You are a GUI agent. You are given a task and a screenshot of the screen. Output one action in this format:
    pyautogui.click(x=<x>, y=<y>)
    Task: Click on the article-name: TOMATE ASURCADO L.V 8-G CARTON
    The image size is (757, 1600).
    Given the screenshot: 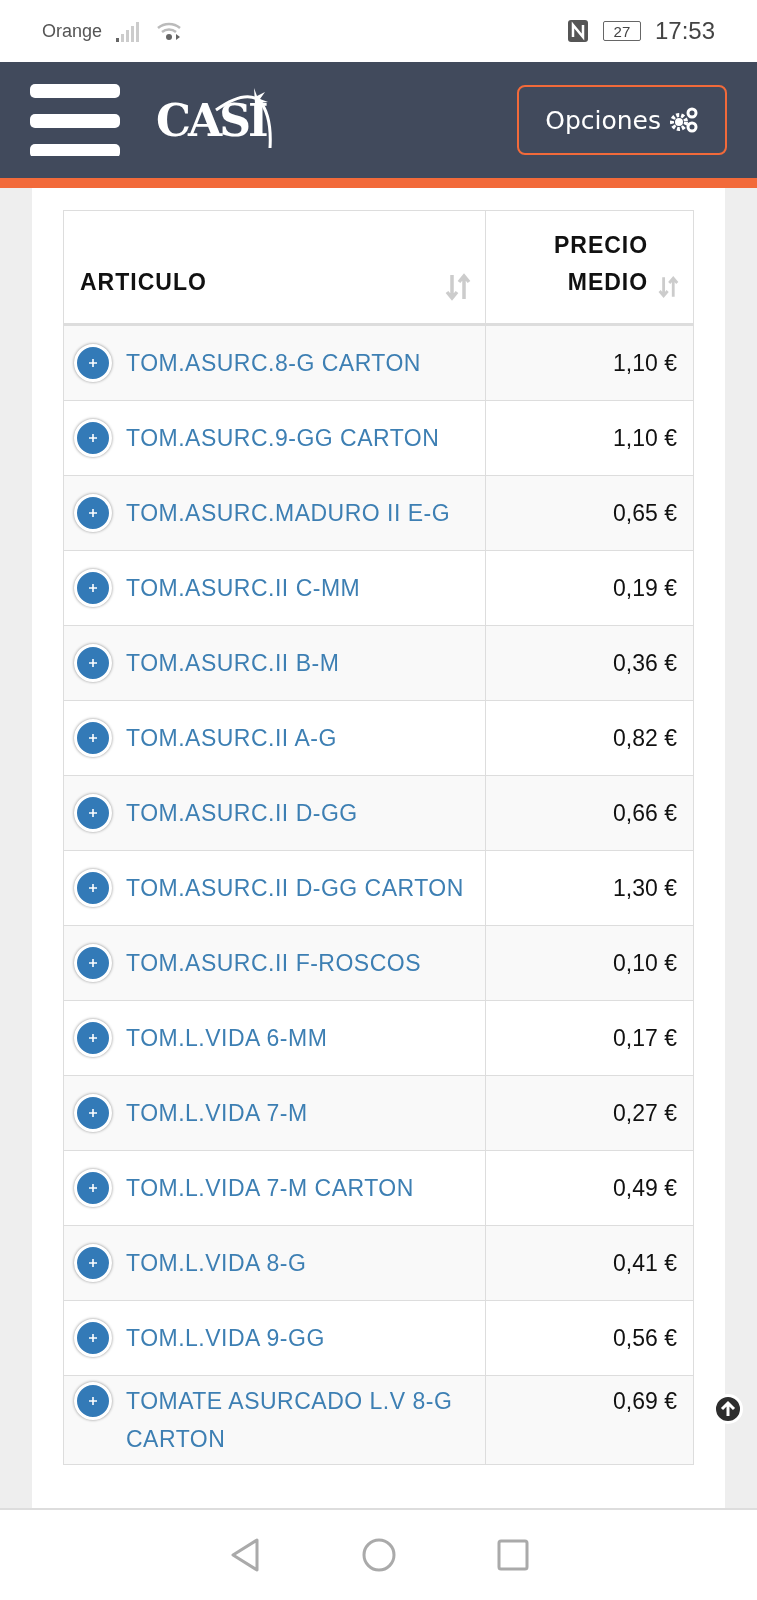 What is the action you would take?
    pyautogui.click(x=290, y=1420)
    